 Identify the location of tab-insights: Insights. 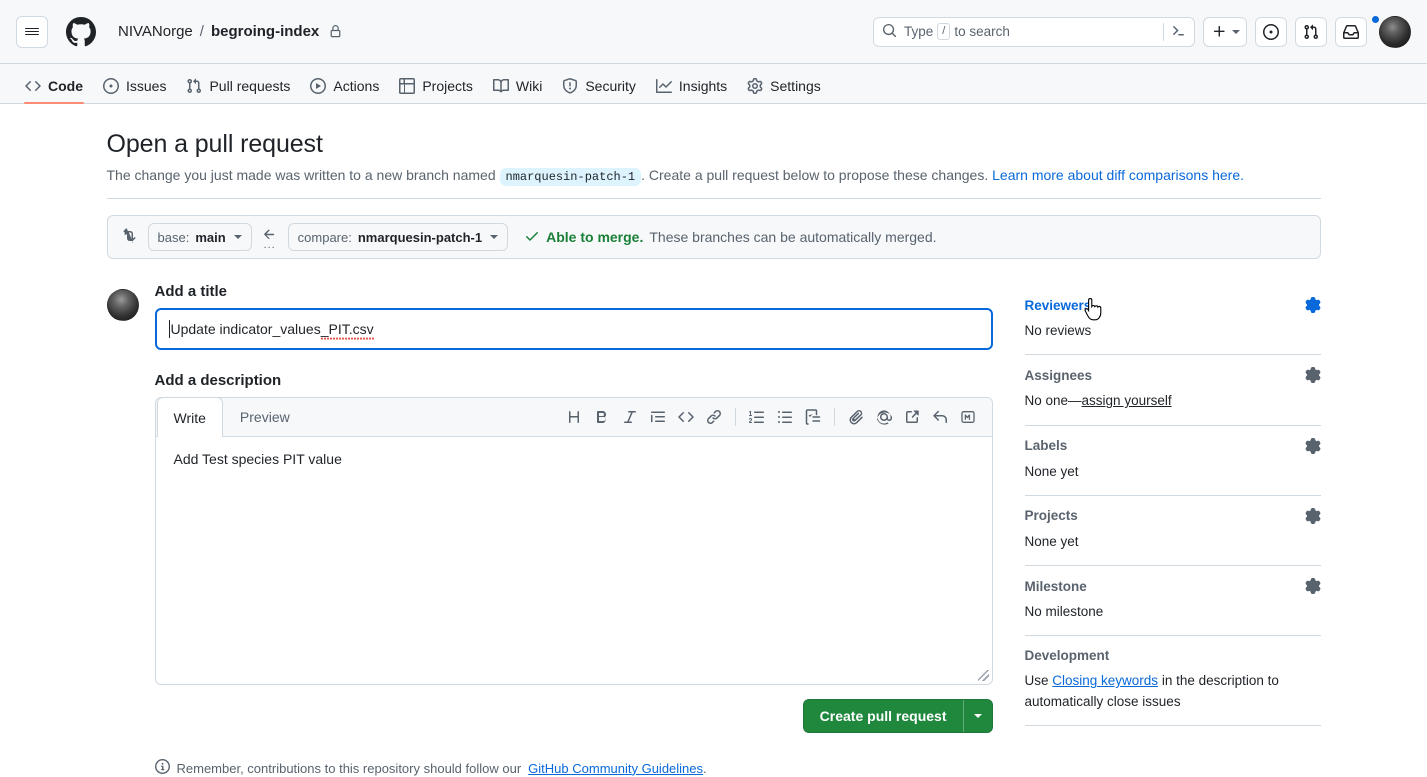
(691, 86).